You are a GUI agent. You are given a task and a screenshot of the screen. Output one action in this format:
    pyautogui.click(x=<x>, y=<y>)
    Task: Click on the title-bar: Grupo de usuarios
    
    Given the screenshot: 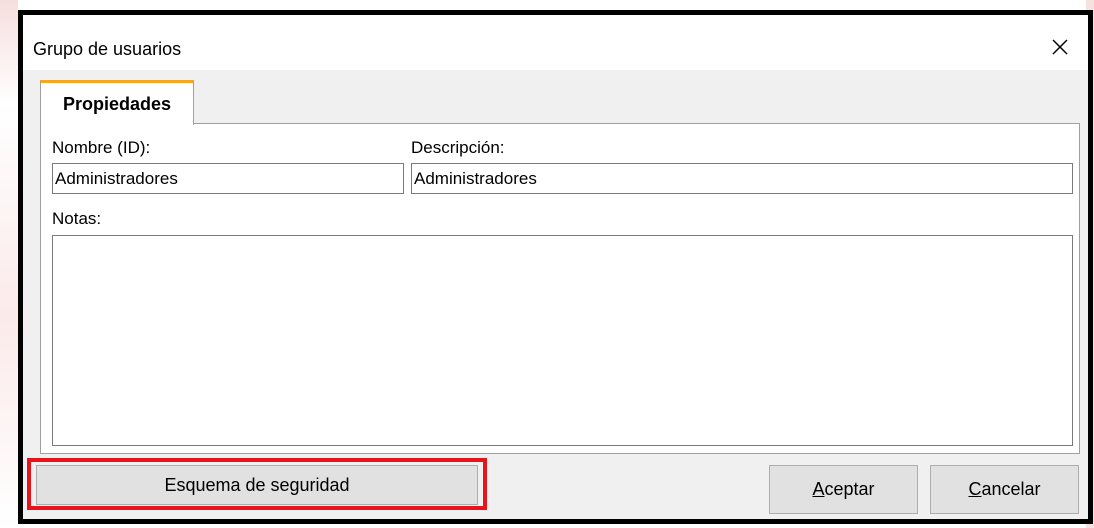 What is the action you would take?
    pyautogui.click(x=555, y=42)
    